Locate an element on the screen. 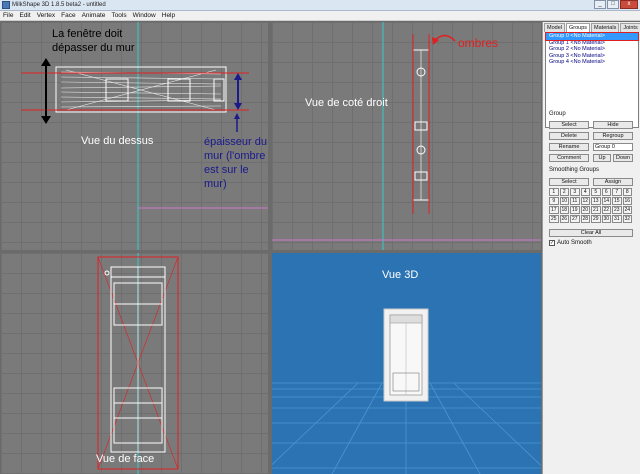 The height and width of the screenshot is (474, 640). smoothing-assign-button: Assign is located at coordinates (613, 182).